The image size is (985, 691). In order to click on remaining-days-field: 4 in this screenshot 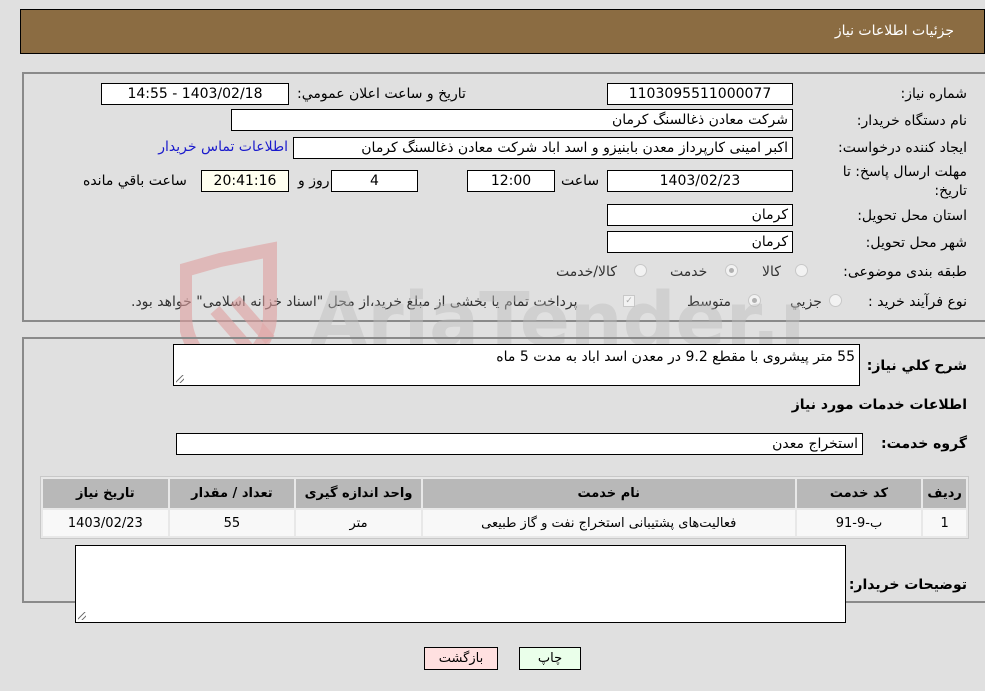, I will do `click(374, 181)`.